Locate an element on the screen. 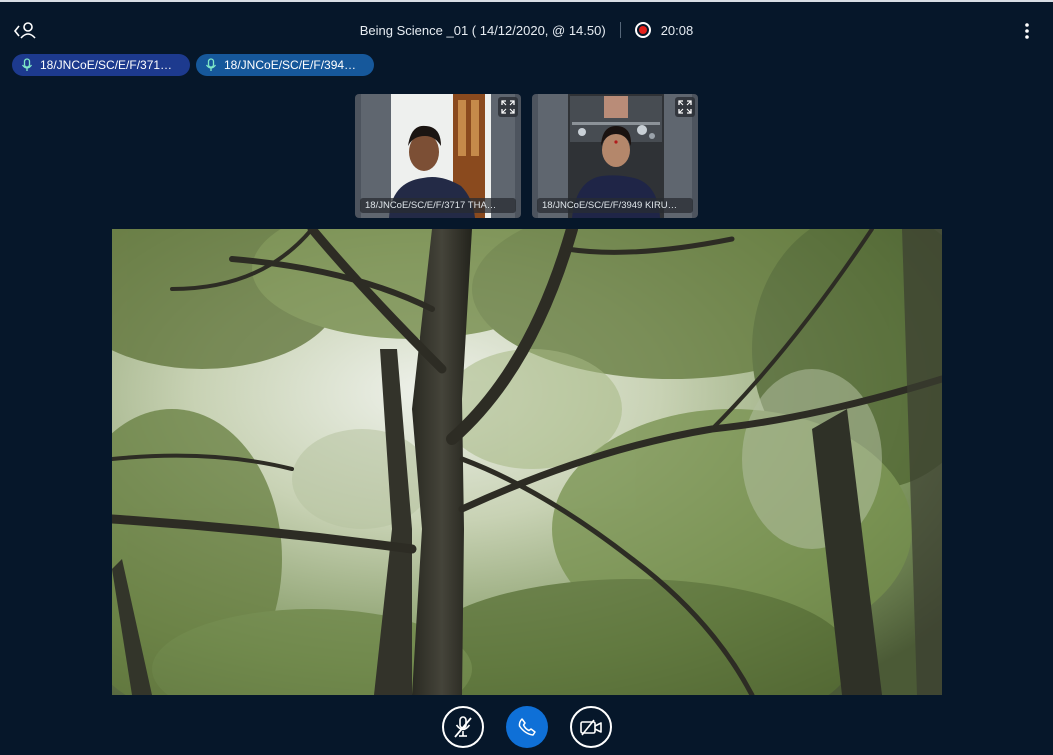  camera-icon is located at coordinates (590, 727).